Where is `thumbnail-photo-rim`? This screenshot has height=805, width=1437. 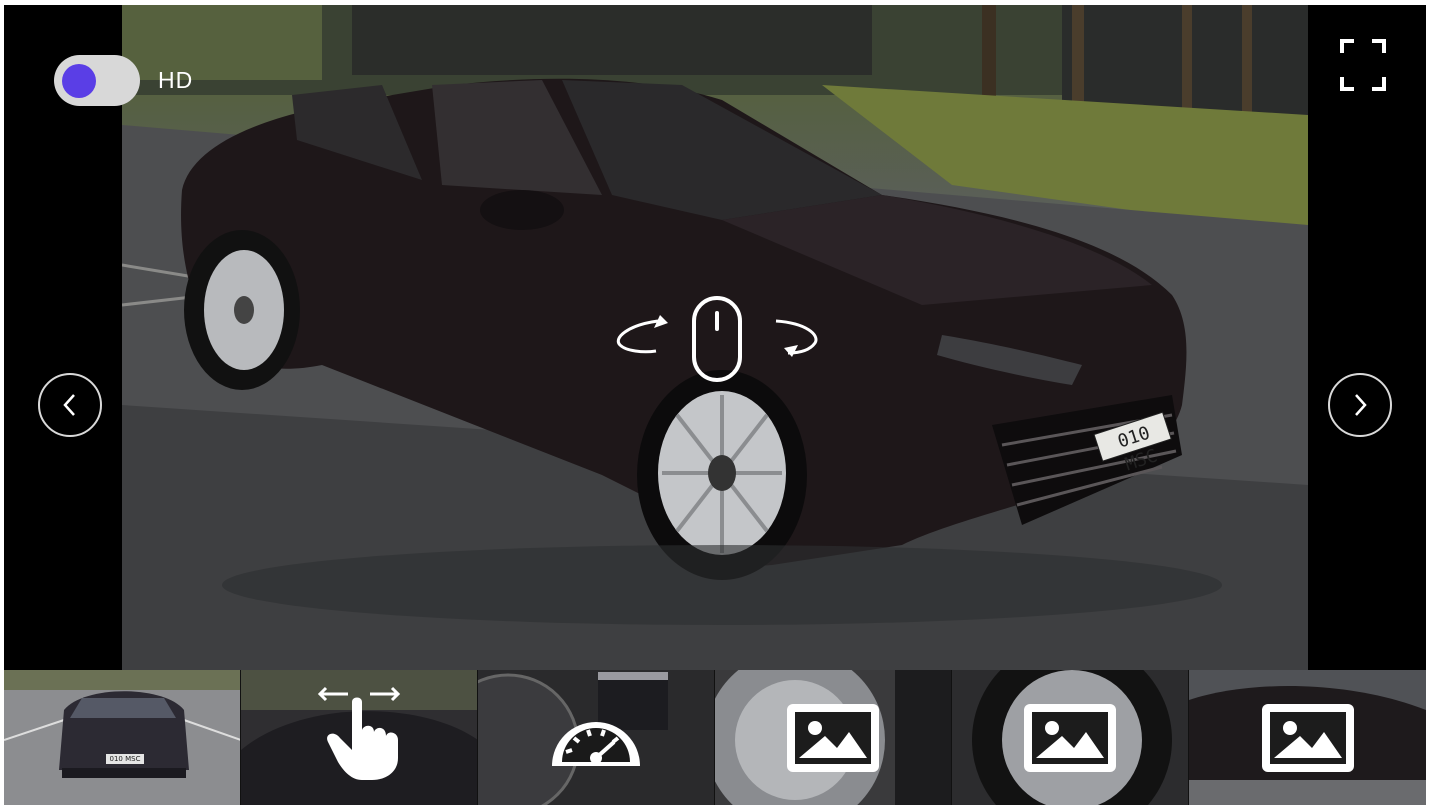
thumbnail-photo-rim is located at coordinates (1070, 737).